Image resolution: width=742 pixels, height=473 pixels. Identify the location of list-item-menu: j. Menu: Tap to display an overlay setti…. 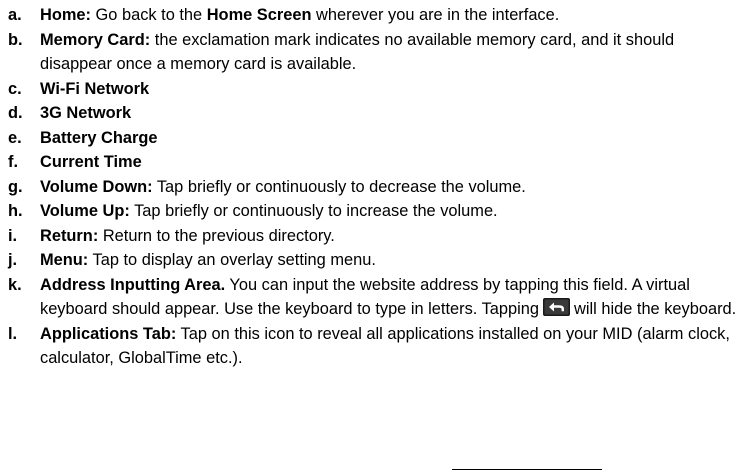
(375, 260).